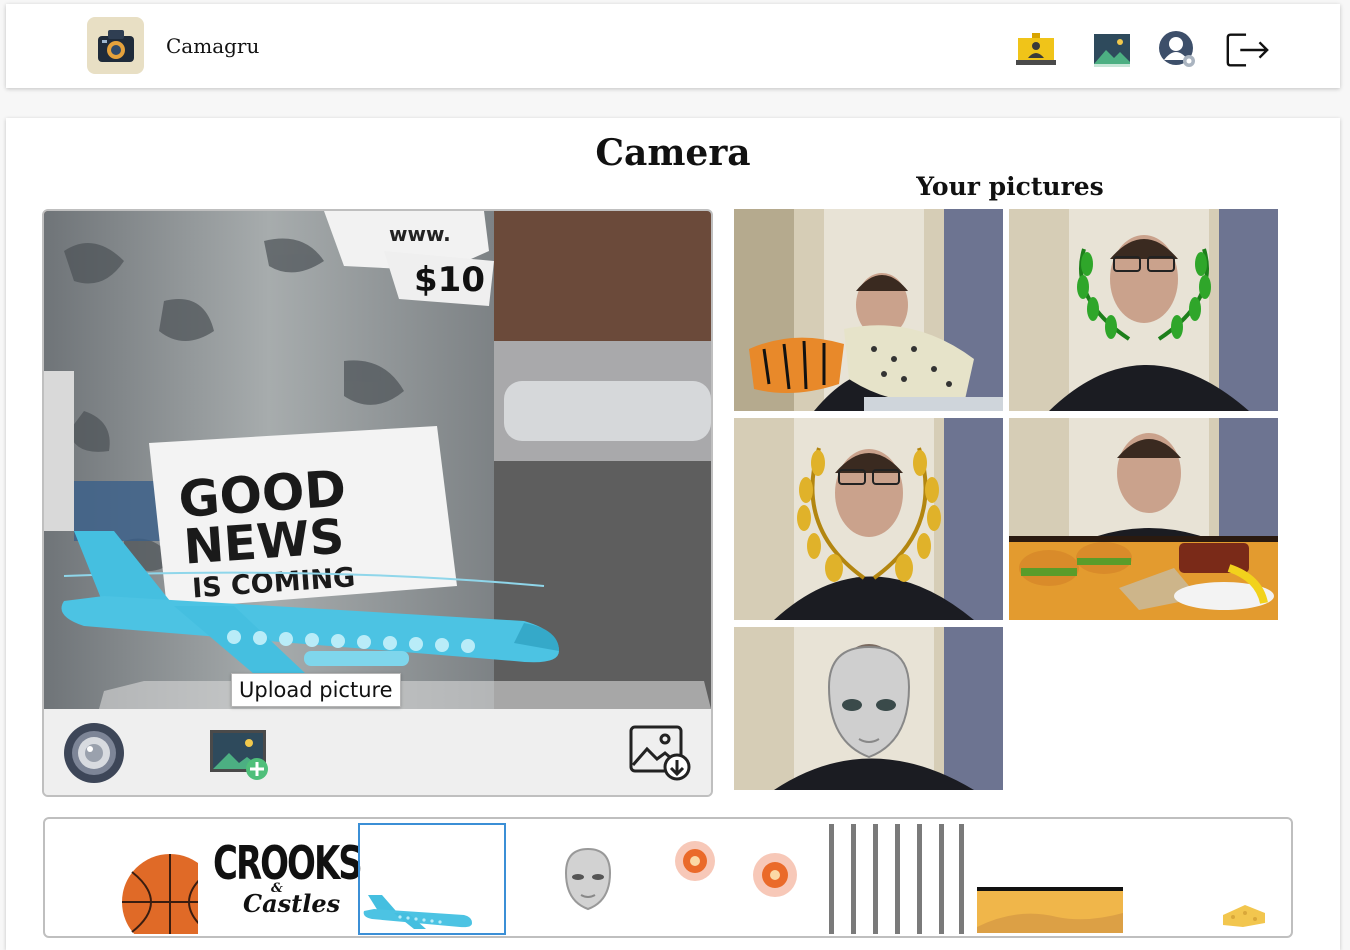 The height and width of the screenshot is (950, 1350). I want to click on filter-prison-bars, so click(897, 880).